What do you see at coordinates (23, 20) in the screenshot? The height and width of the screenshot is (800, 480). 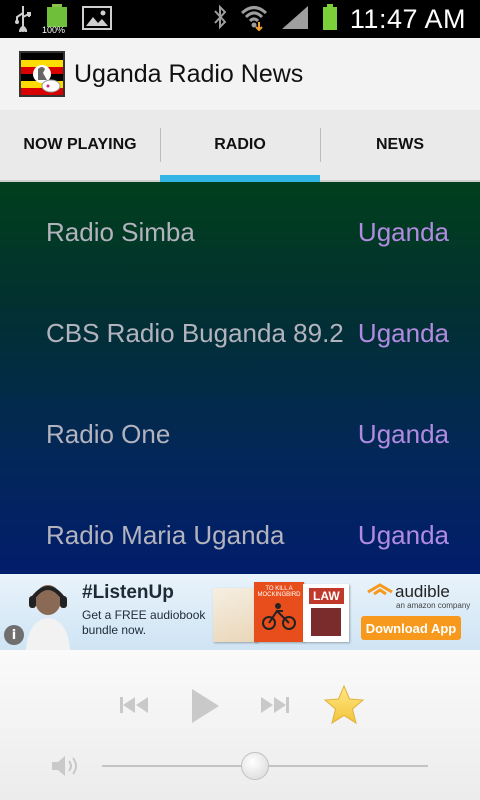 I see `usb-icon` at bounding box center [23, 20].